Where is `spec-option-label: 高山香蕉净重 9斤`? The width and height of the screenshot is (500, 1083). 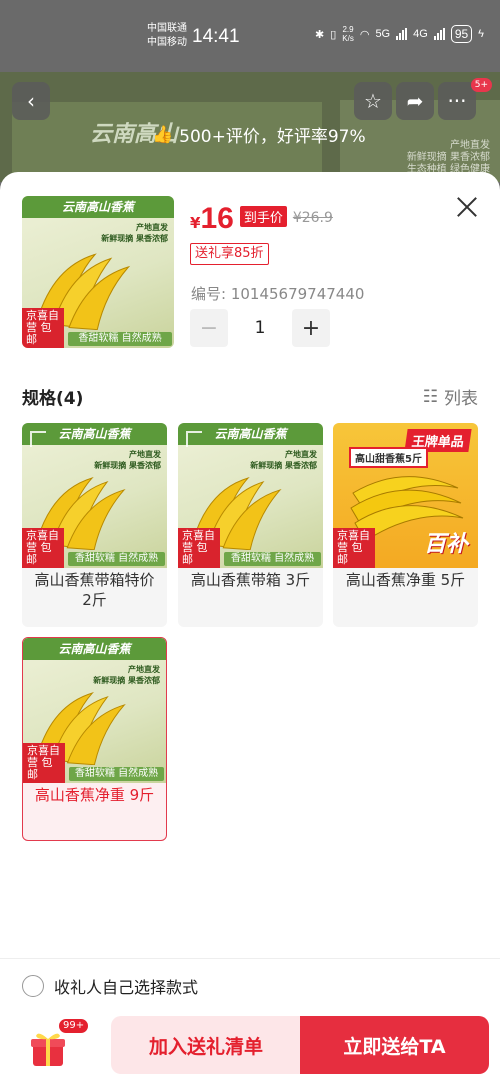
spec-option-label: 高山香蕉净重 9斤 is located at coordinates (94, 795).